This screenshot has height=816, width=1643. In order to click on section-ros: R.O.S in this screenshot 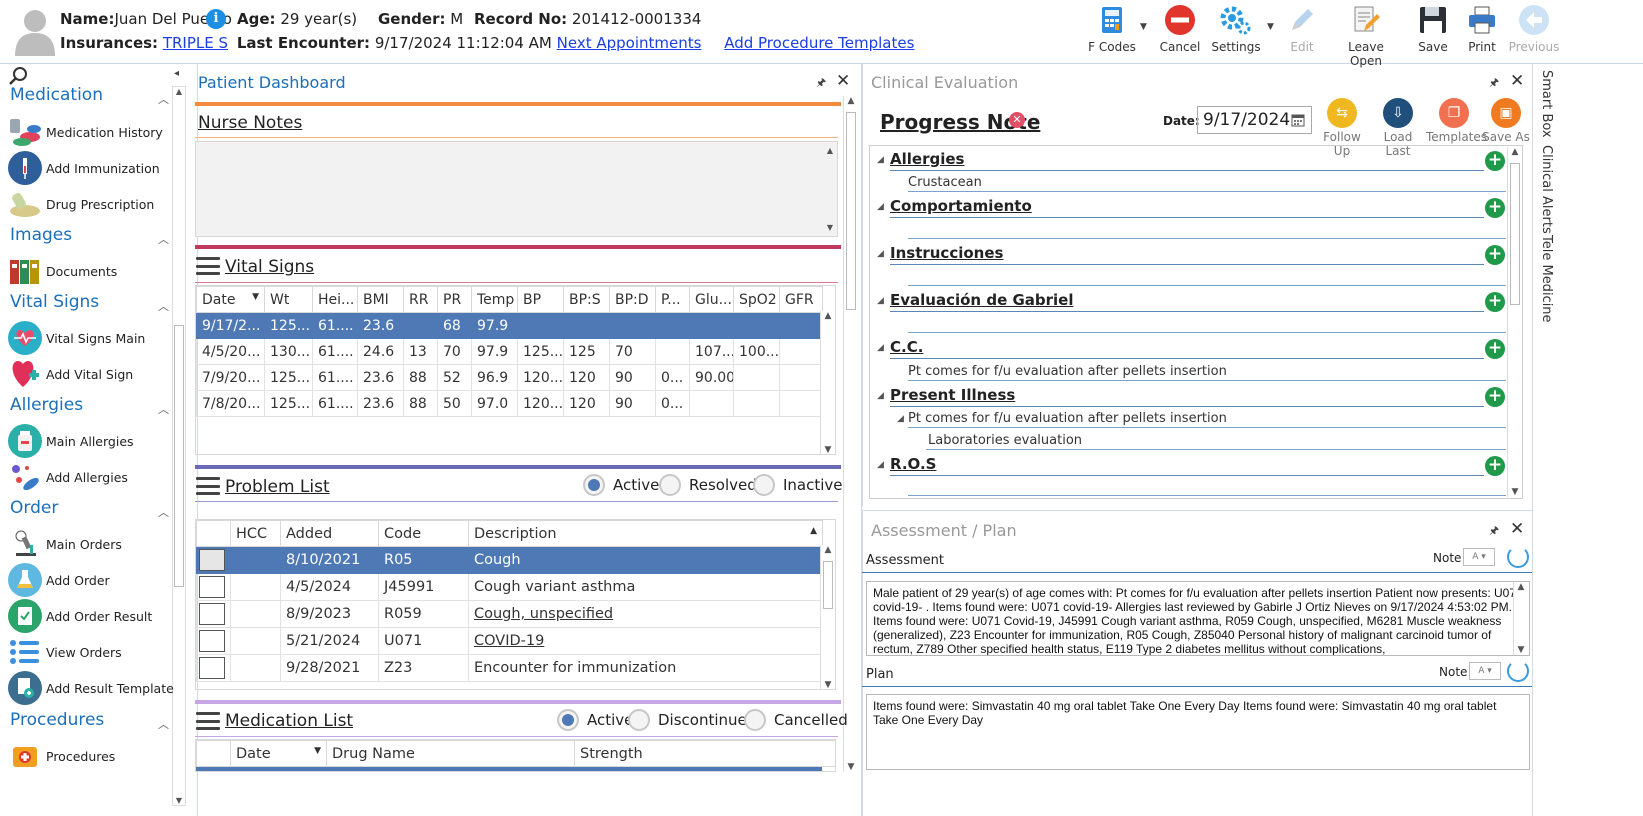, I will do `click(913, 464)`.